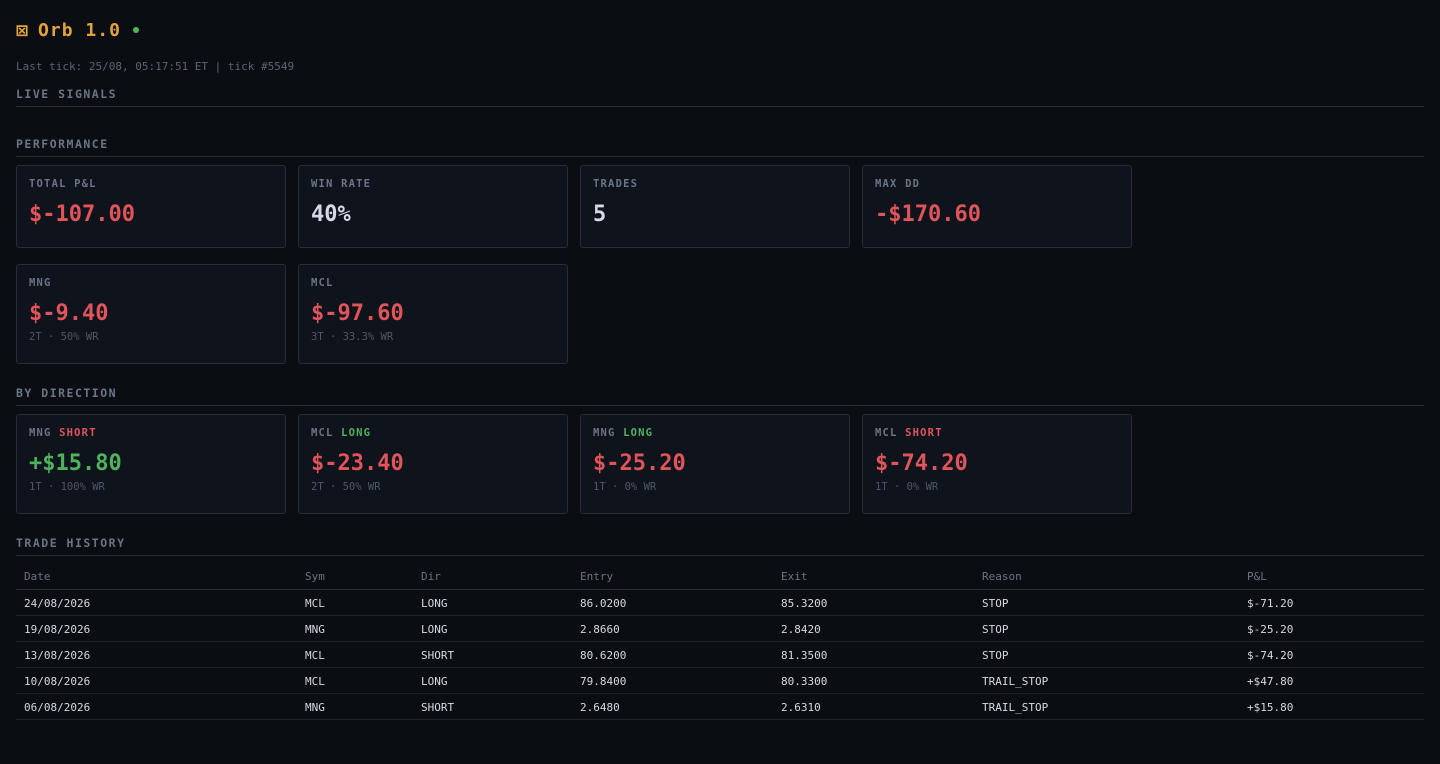 Image resolution: width=1440 pixels, height=764 pixels. I want to click on card-label: TOTAL P&L, so click(63, 184).